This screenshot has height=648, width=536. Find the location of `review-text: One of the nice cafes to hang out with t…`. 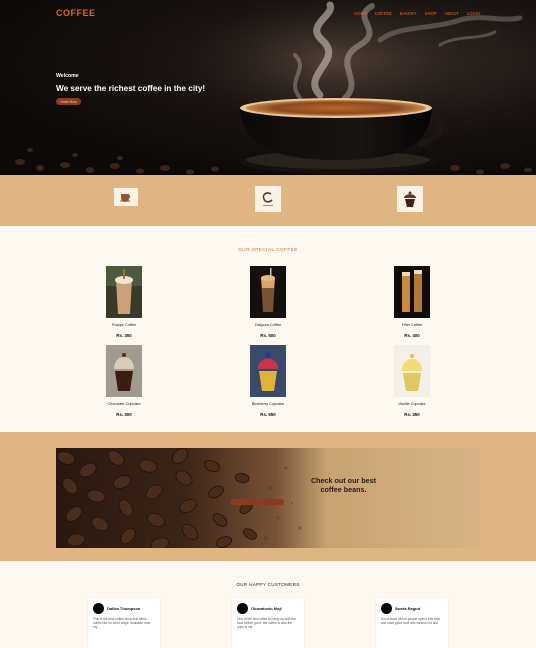

review-text: One of the nice cafes to hang out with t… is located at coordinates (266, 623).